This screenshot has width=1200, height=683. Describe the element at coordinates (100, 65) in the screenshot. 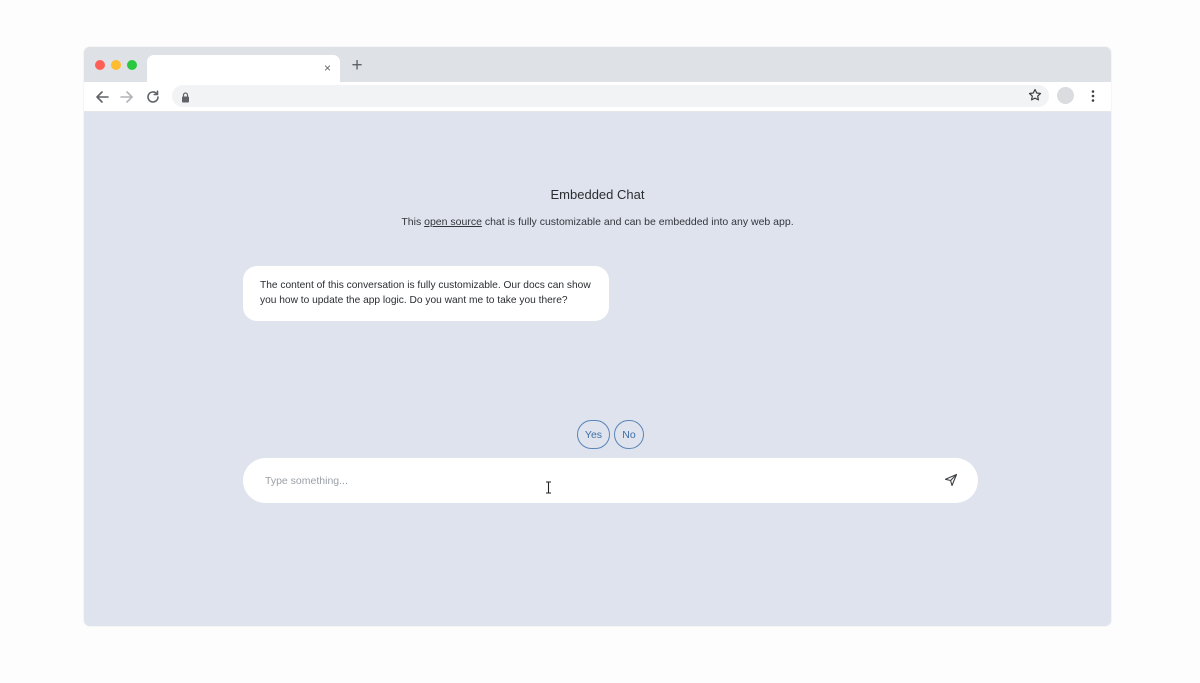

I see `close-window-button` at that location.